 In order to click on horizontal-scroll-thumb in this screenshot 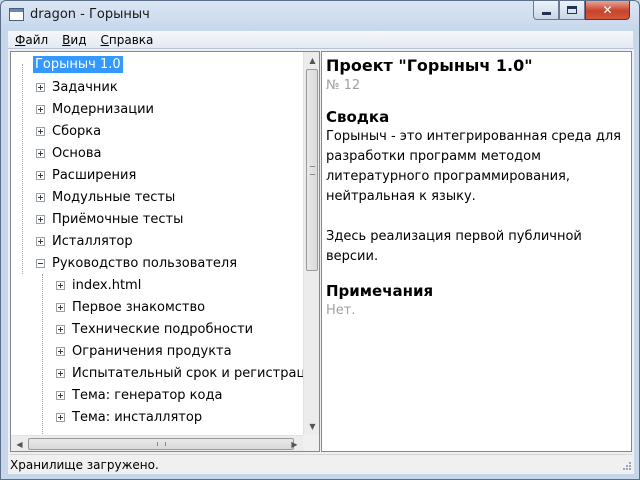, I will do `click(161, 444)`.